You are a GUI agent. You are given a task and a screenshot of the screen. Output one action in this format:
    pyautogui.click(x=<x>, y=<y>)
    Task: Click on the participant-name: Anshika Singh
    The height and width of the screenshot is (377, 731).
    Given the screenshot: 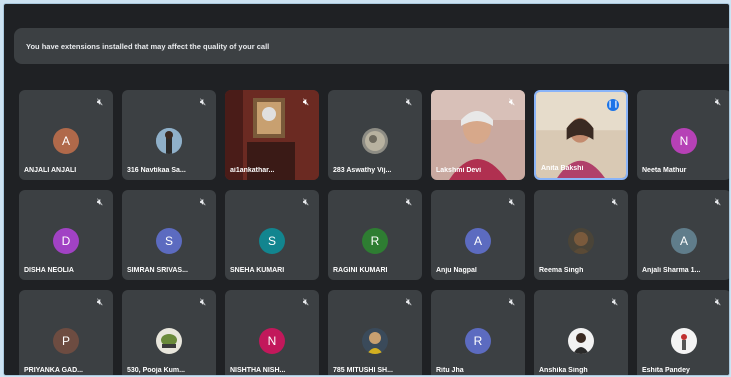 What is the action you would take?
    pyautogui.click(x=563, y=370)
    